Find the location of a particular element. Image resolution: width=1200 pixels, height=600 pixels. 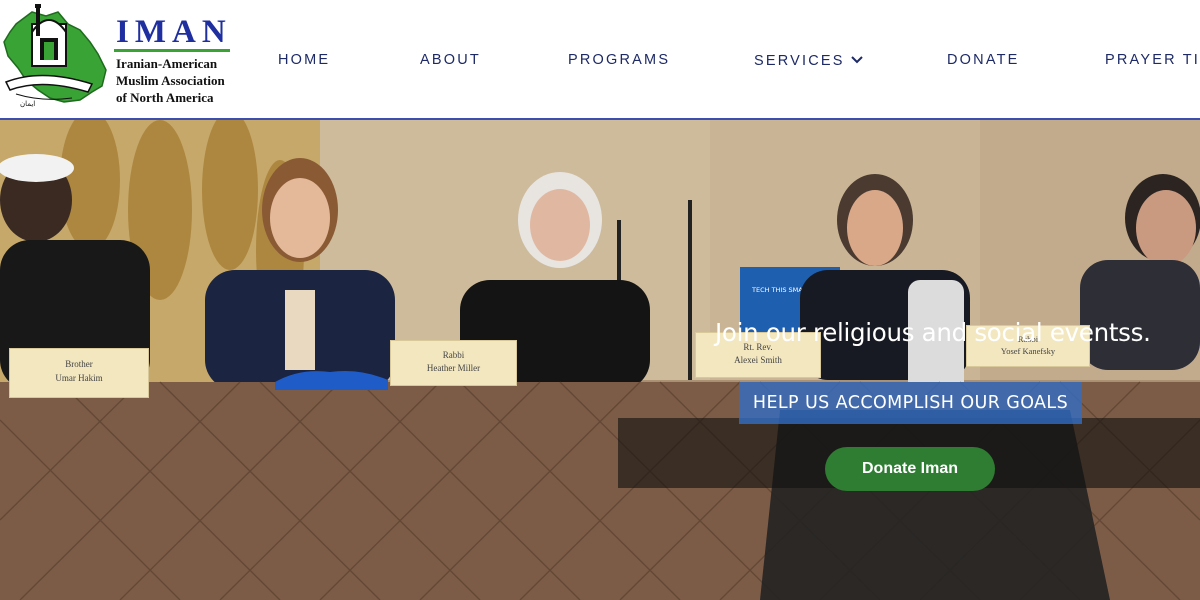

nav-item-donate: DONATE is located at coordinates (983, 60).